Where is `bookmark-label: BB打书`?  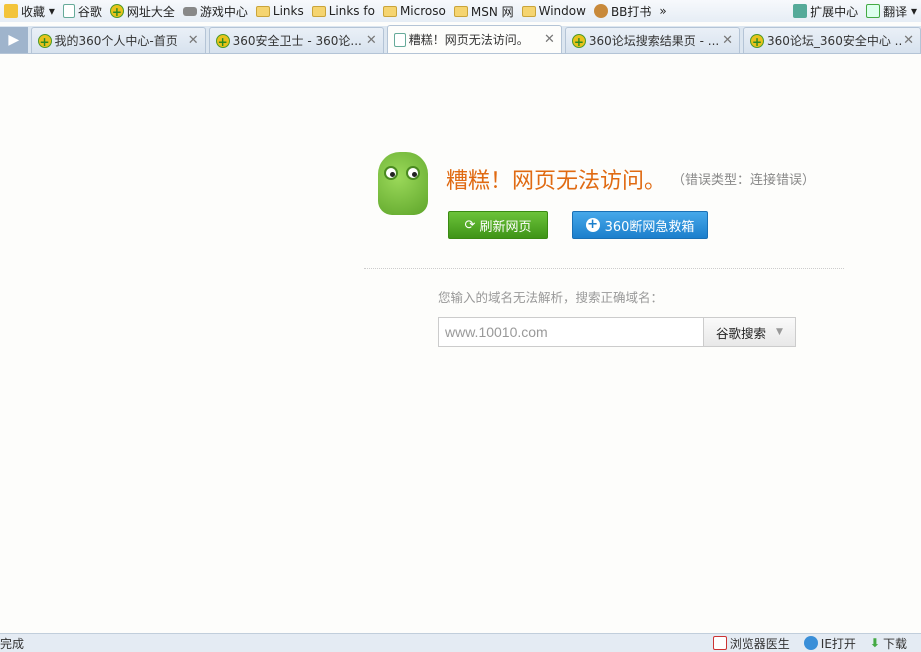
bookmark-label: BB打书 is located at coordinates (631, 11).